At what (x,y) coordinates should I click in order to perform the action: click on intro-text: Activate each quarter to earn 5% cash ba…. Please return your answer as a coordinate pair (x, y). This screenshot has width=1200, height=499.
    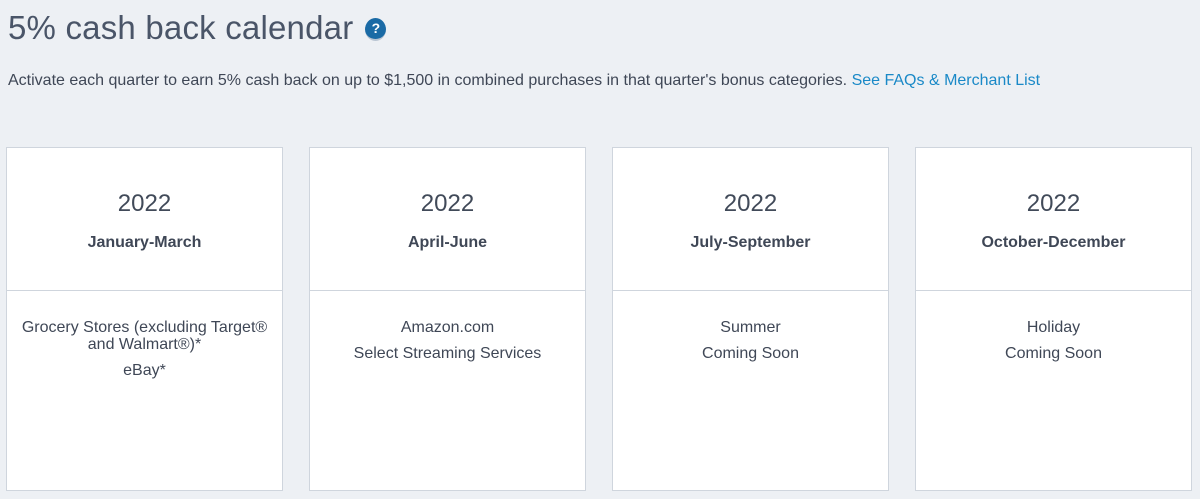
    Looking at the image, I should click on (524, 81).